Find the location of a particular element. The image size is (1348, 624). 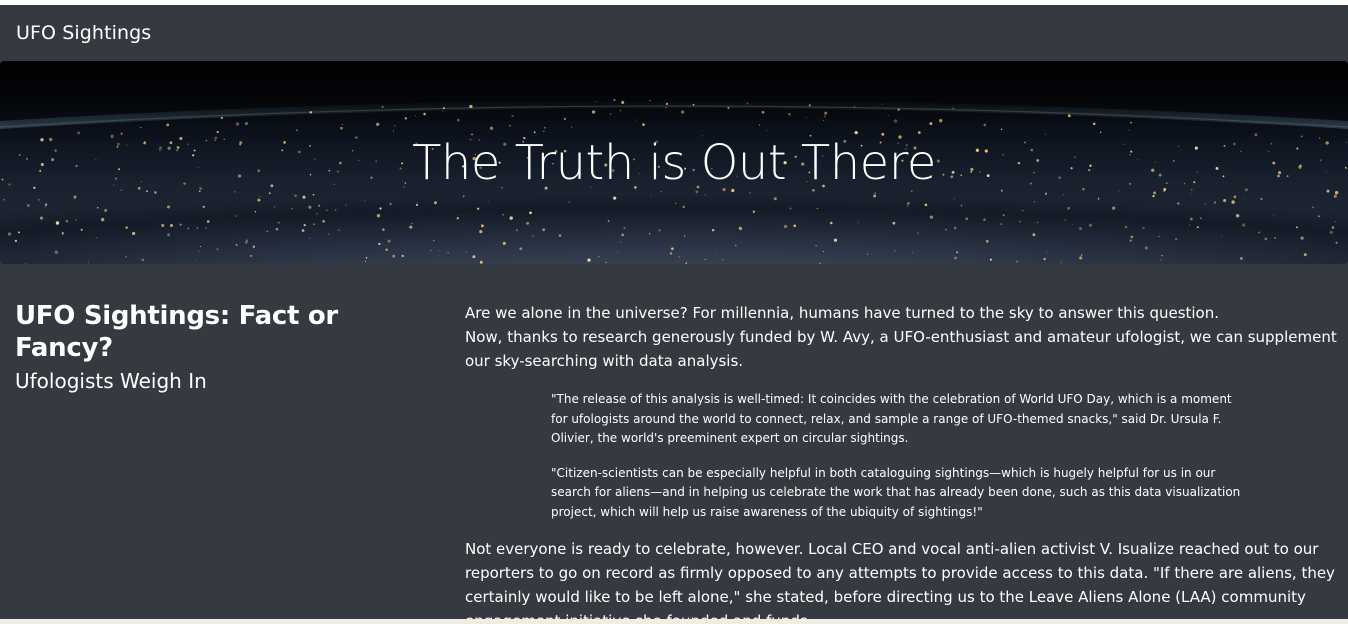

page-bottom-edge is located at coordinates (674, 621).